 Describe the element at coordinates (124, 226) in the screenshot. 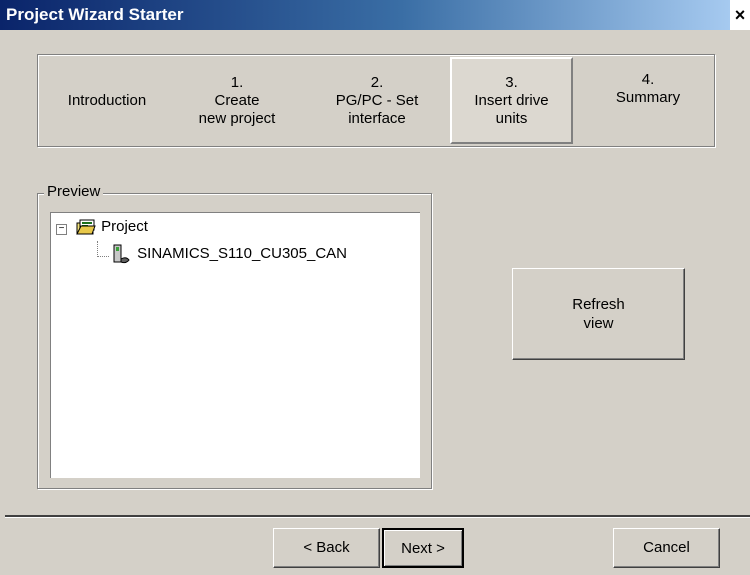

I see `tree-item-label: Project` at that location.